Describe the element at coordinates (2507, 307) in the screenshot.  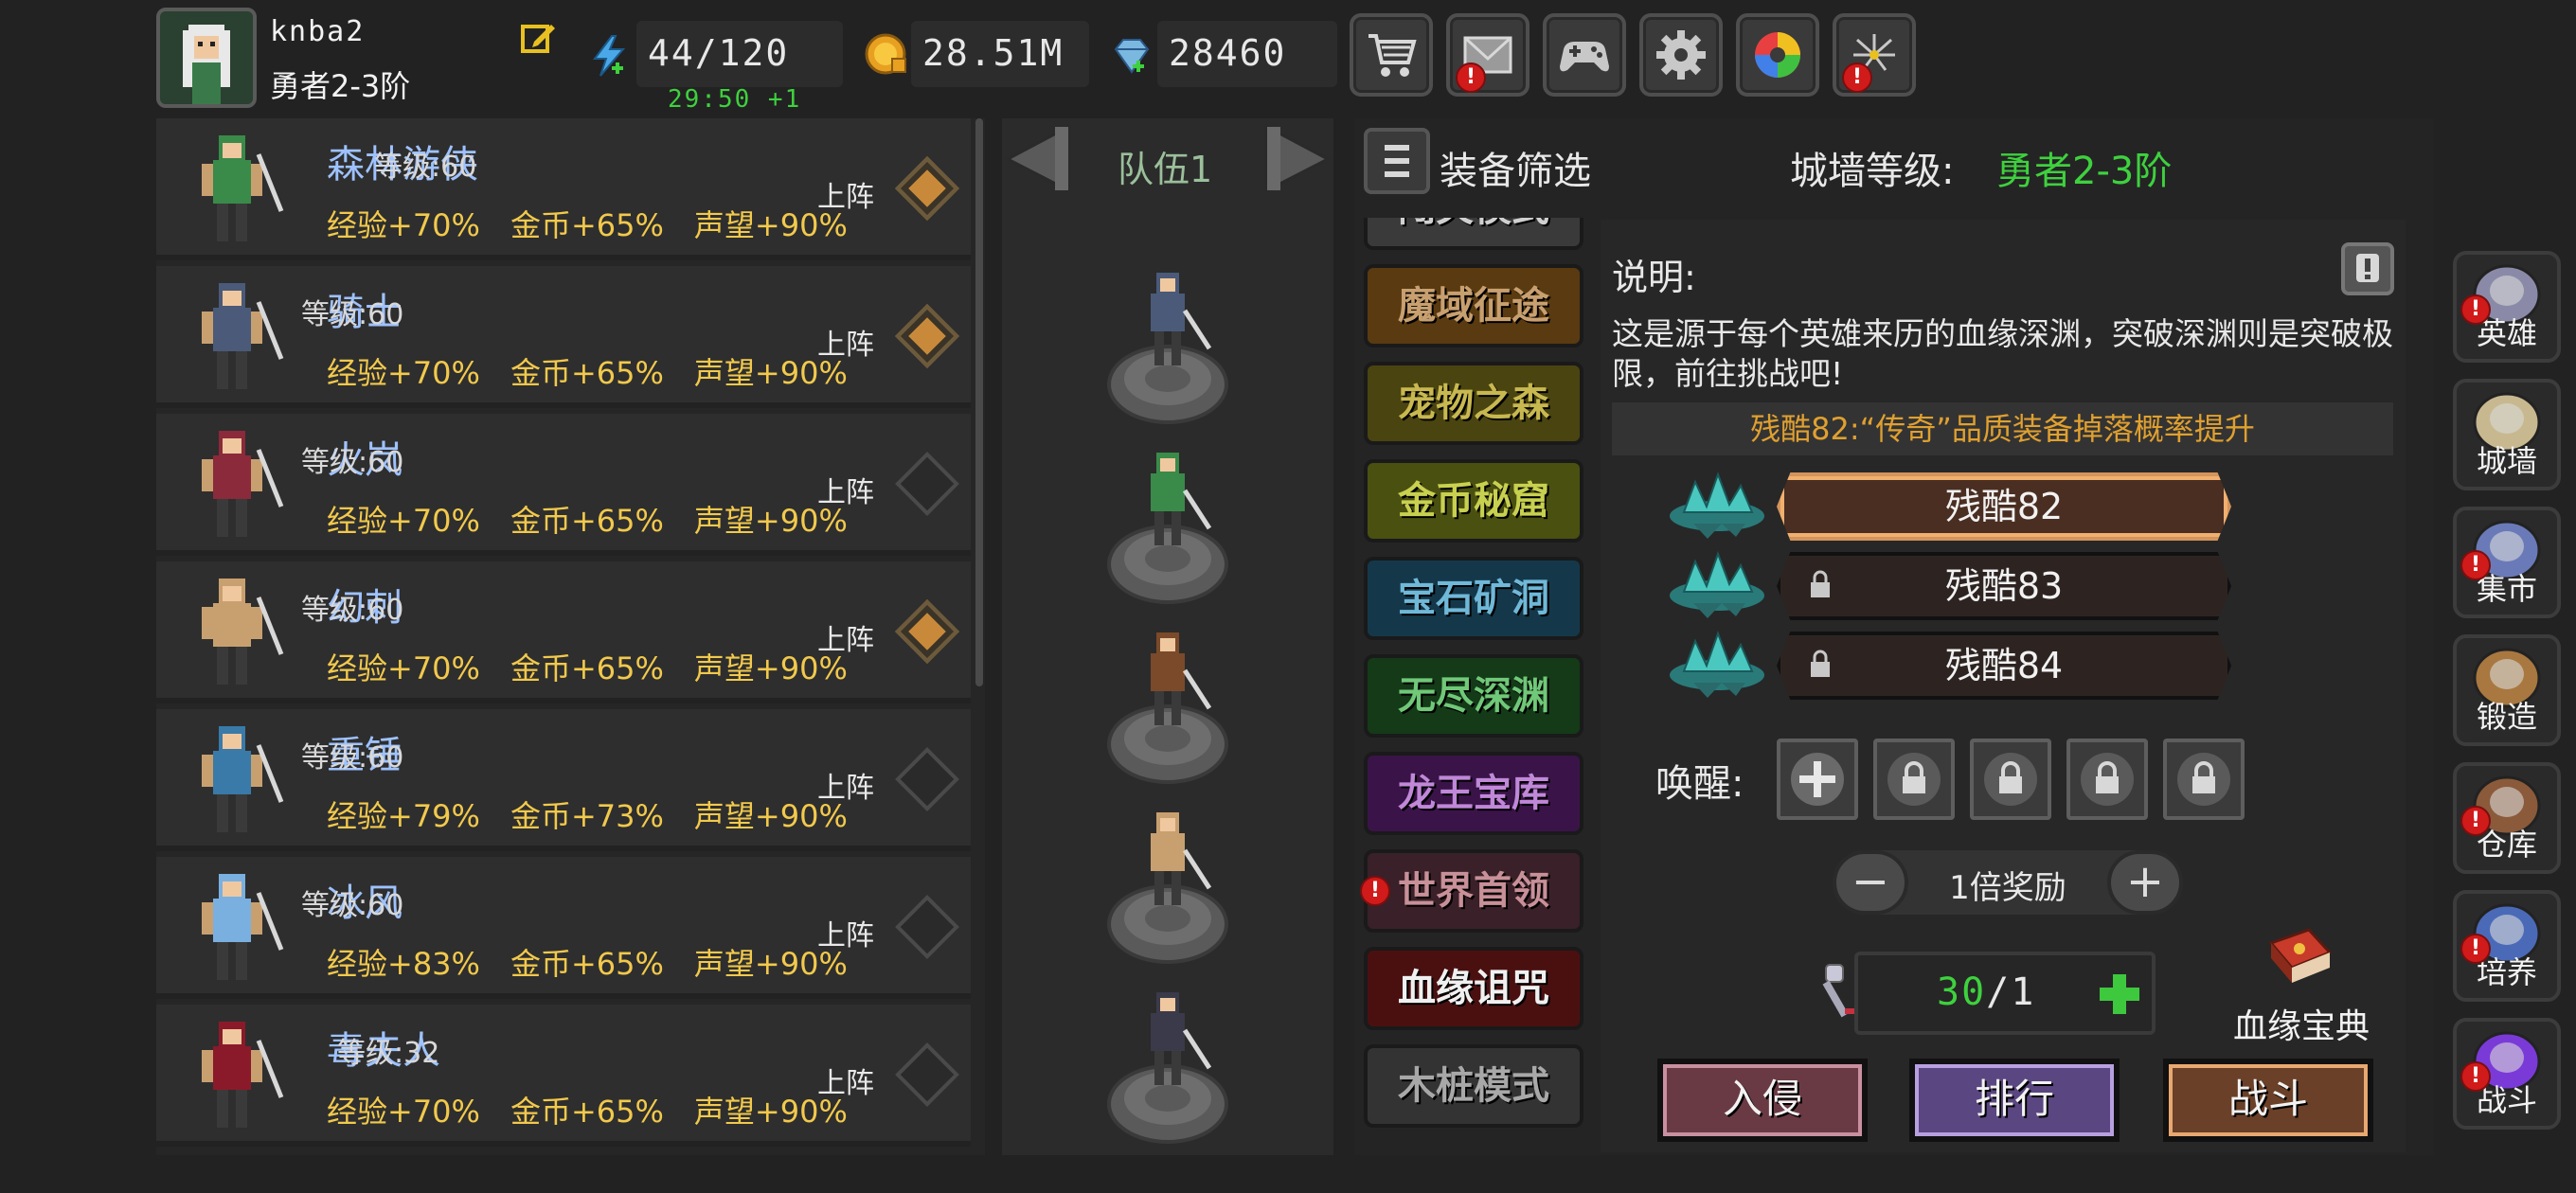
I see `side-menu-button: 英雄 !` at that location.